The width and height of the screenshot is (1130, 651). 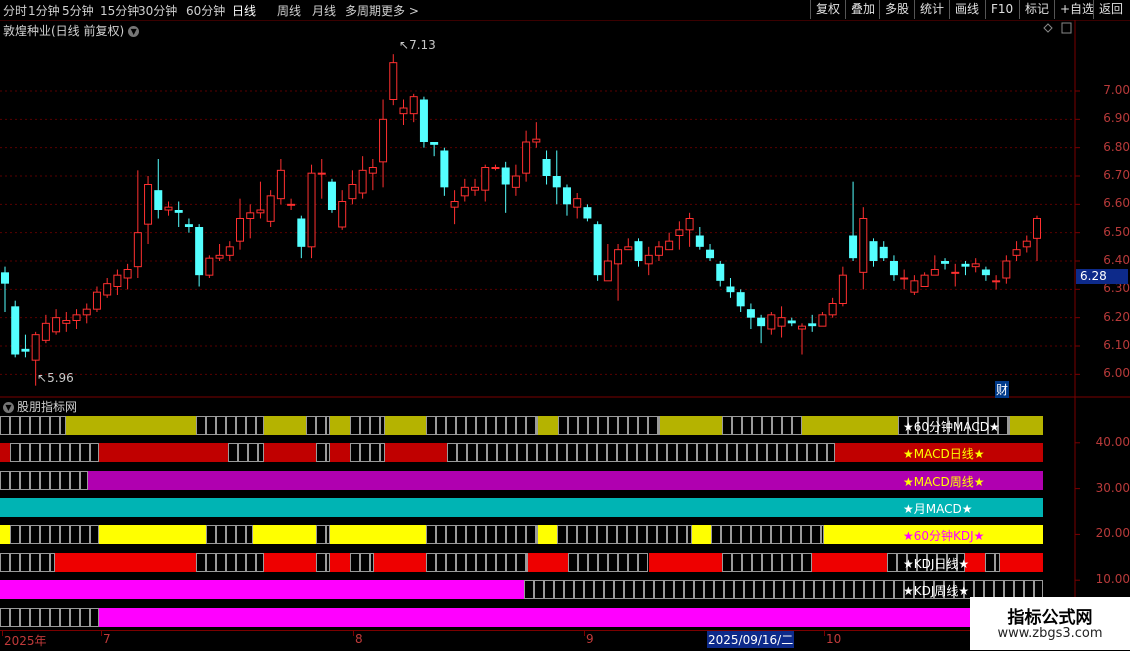 I want to click on toolbar-action-2: 多股, so click(x=896, y=9).